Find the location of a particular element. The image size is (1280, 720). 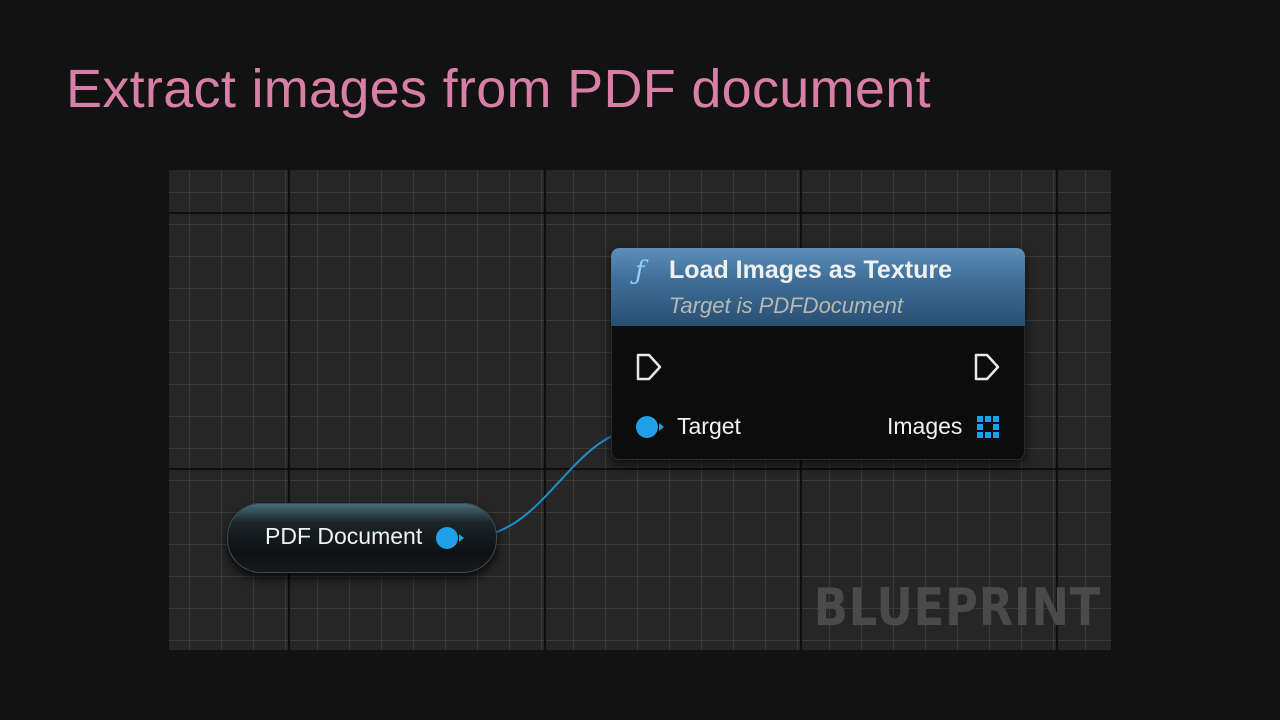

target-pin-label: Target is located at coordinates (709, 426).